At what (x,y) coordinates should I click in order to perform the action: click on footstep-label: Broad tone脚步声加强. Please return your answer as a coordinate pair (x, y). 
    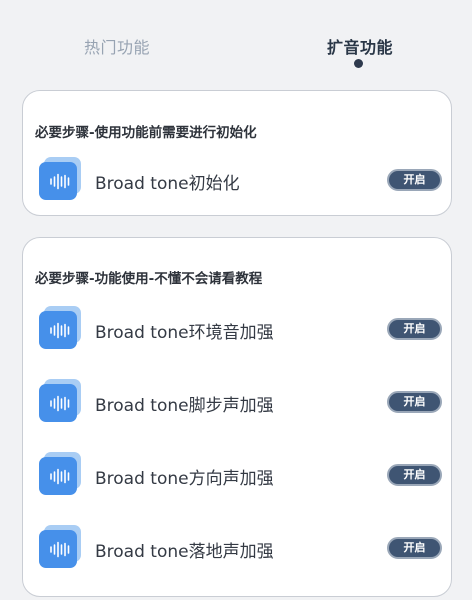
    Looking at the image, I should click on (184, 406).